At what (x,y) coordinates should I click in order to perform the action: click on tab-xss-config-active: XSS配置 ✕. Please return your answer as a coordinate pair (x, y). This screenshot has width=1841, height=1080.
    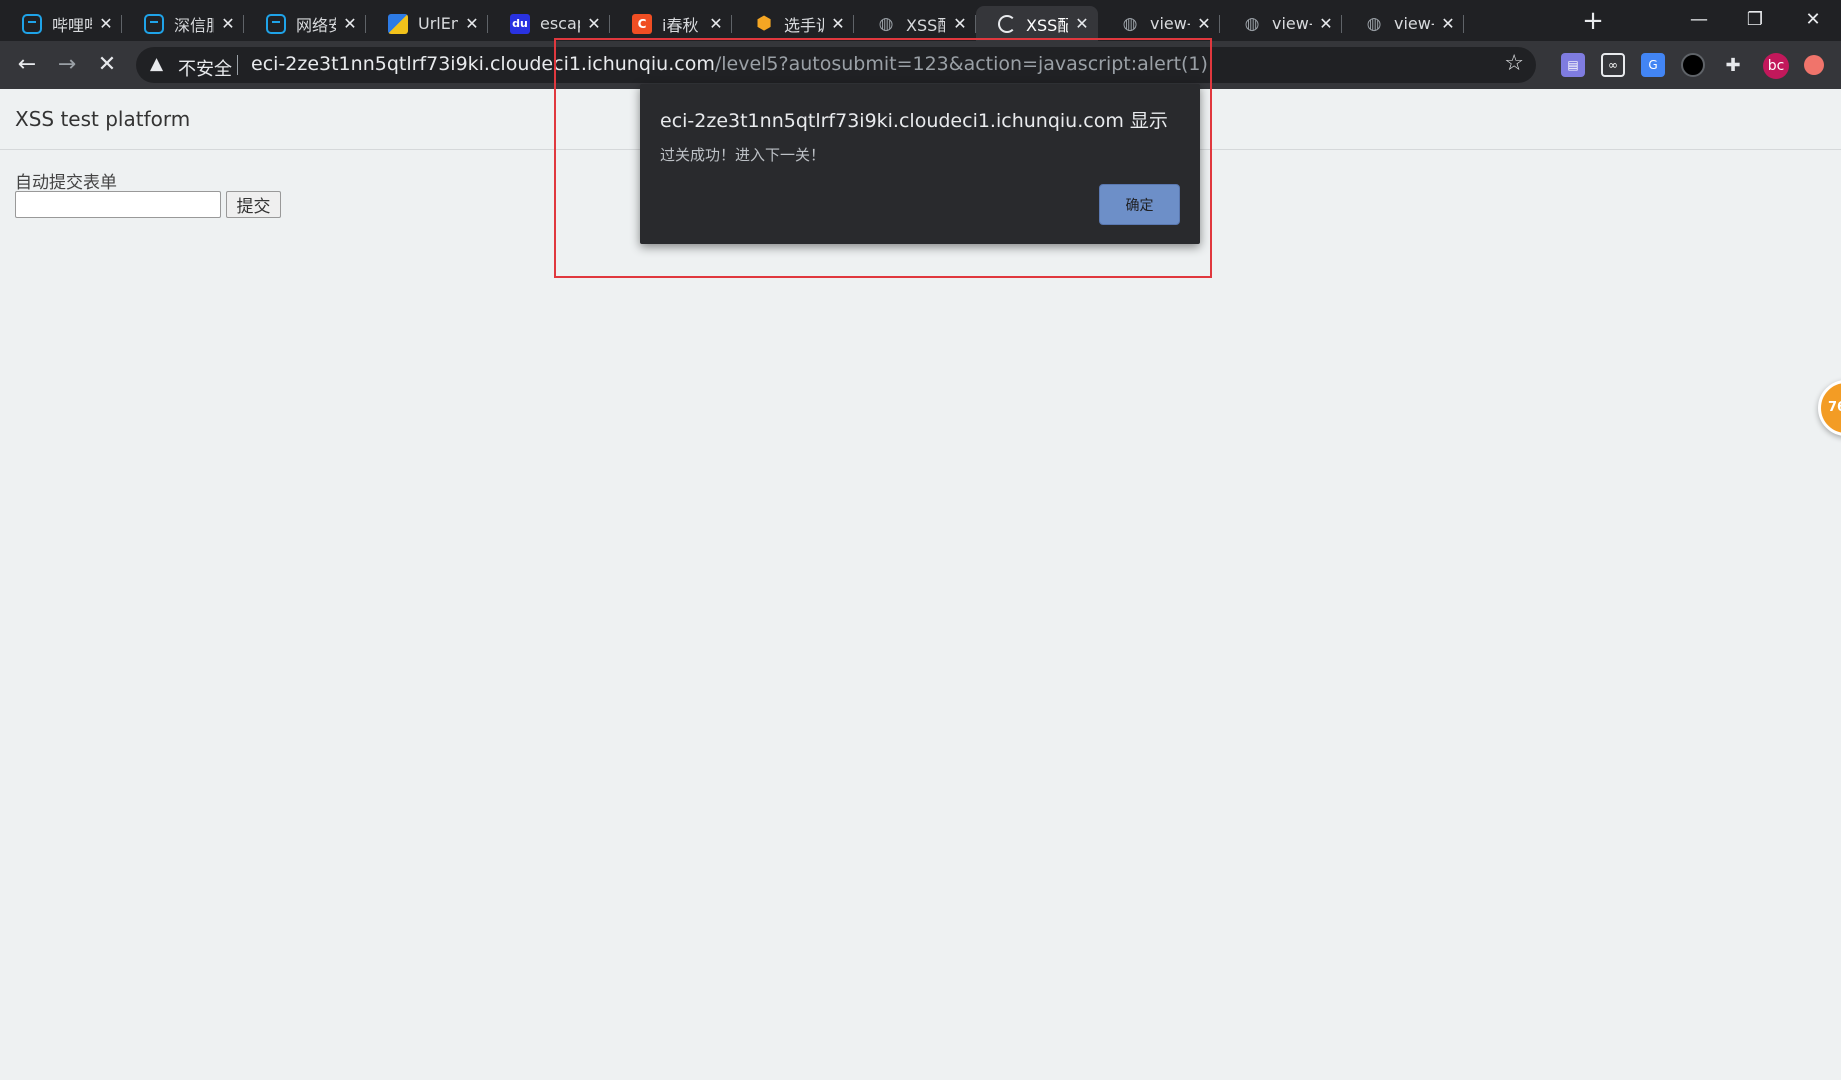
    Looking at the image, I should click on (1037, 23).